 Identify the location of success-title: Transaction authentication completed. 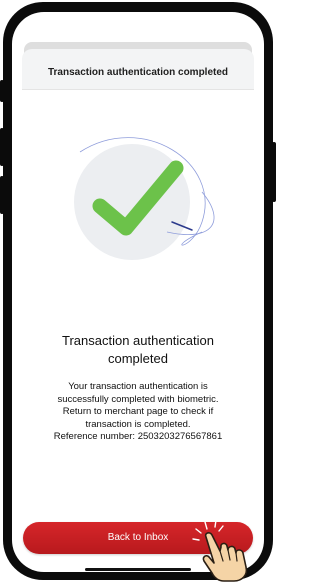
(138, 350).